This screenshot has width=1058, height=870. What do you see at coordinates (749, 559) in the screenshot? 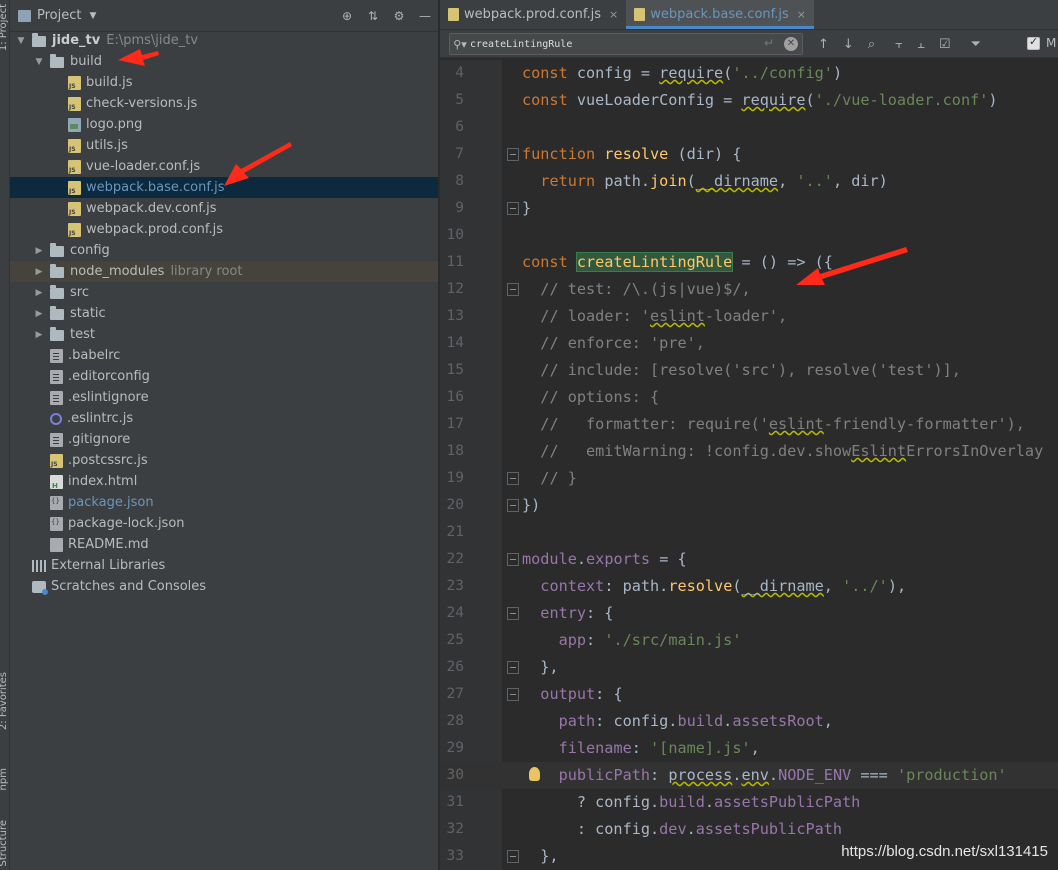
I see `code-line: 22 module.exports = {` at bounding box center [749, 559].